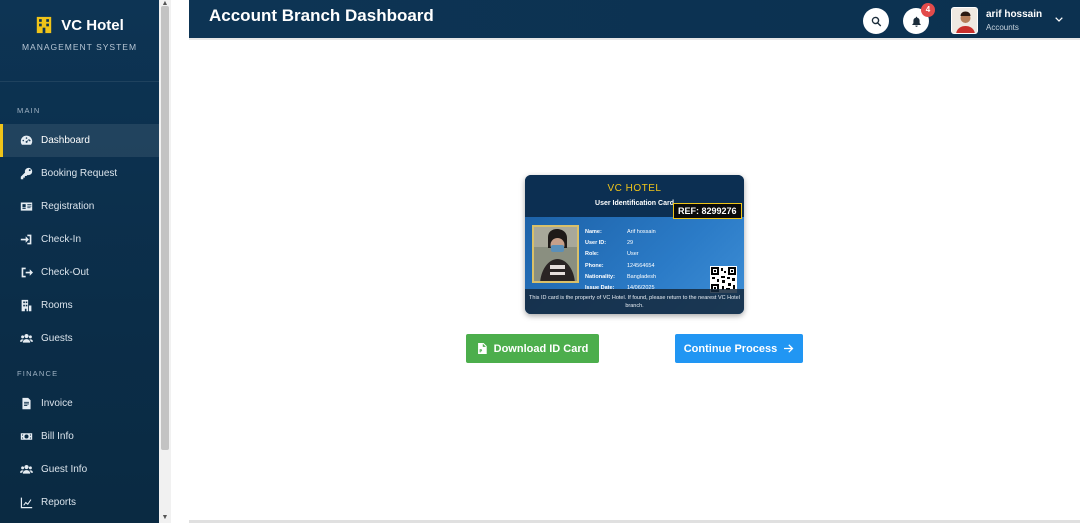  Describe the element at coordinates (620, 265) in the screenshot. I see `id-card-field-row: Phone: 124564654` at that location.